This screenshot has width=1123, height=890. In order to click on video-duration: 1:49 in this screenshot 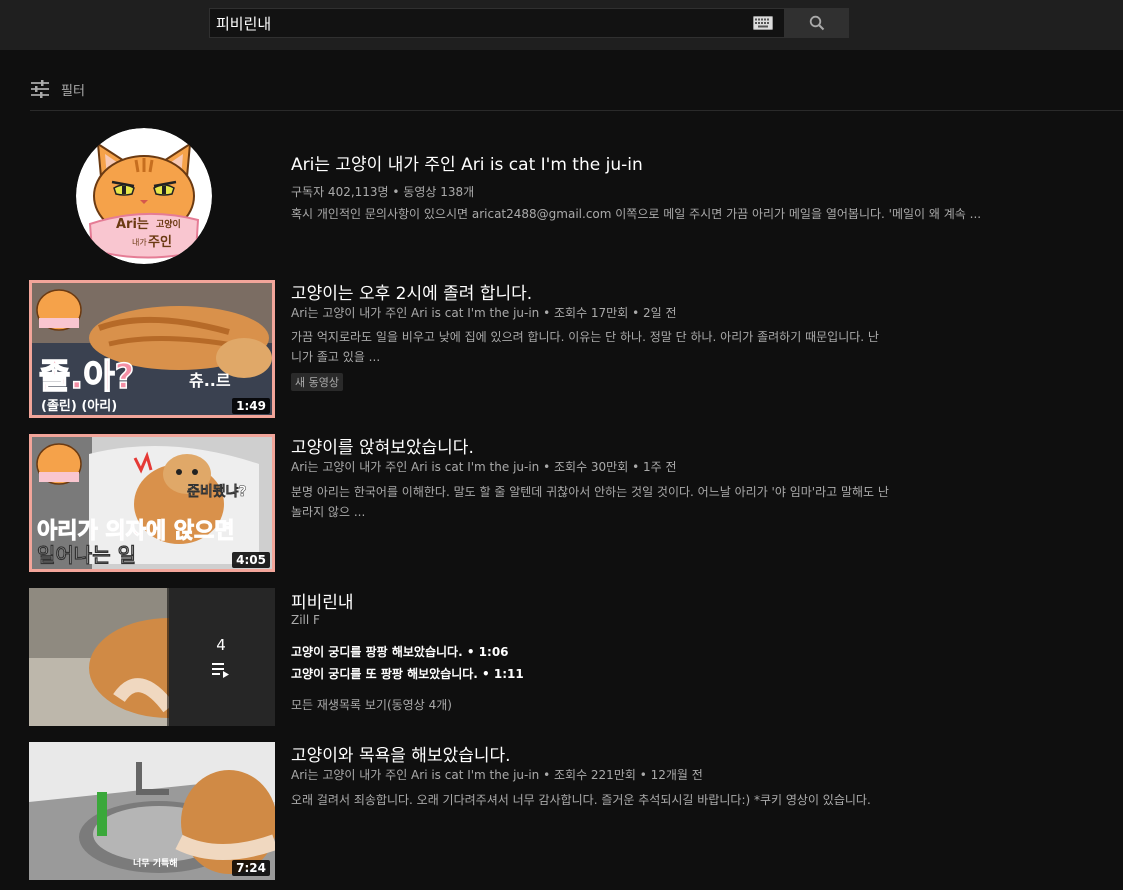, I will do `click(251, 406)`.